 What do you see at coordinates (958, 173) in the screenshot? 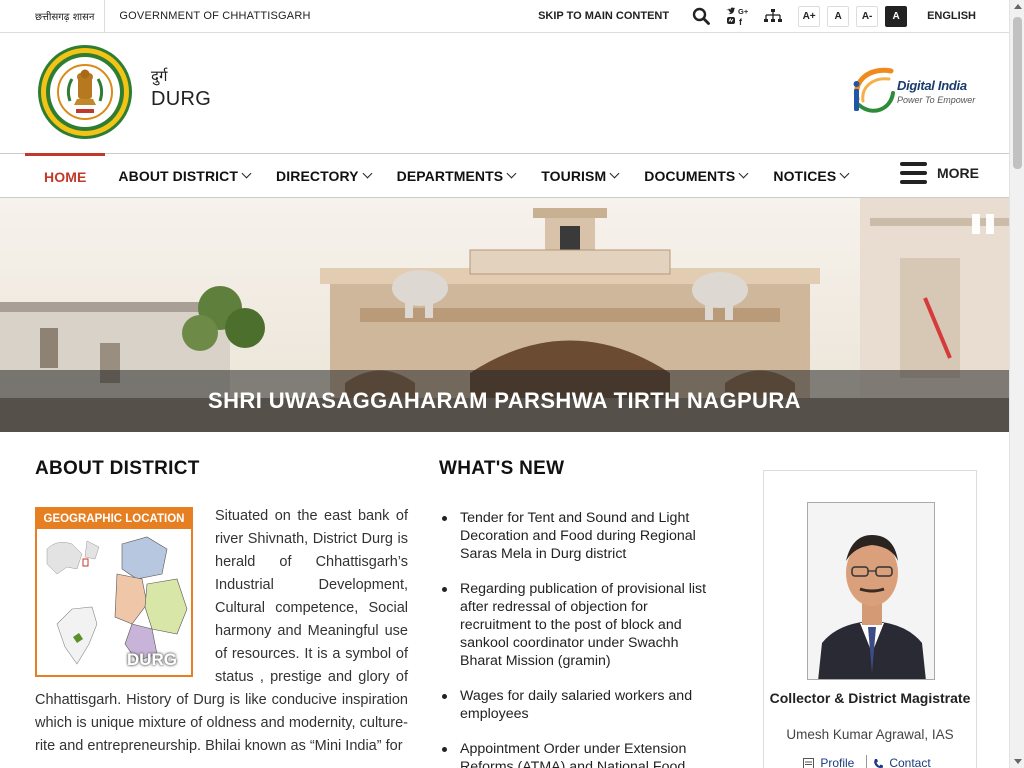
I see `nav-more-label: MORE` at bounding box center [958, 173].